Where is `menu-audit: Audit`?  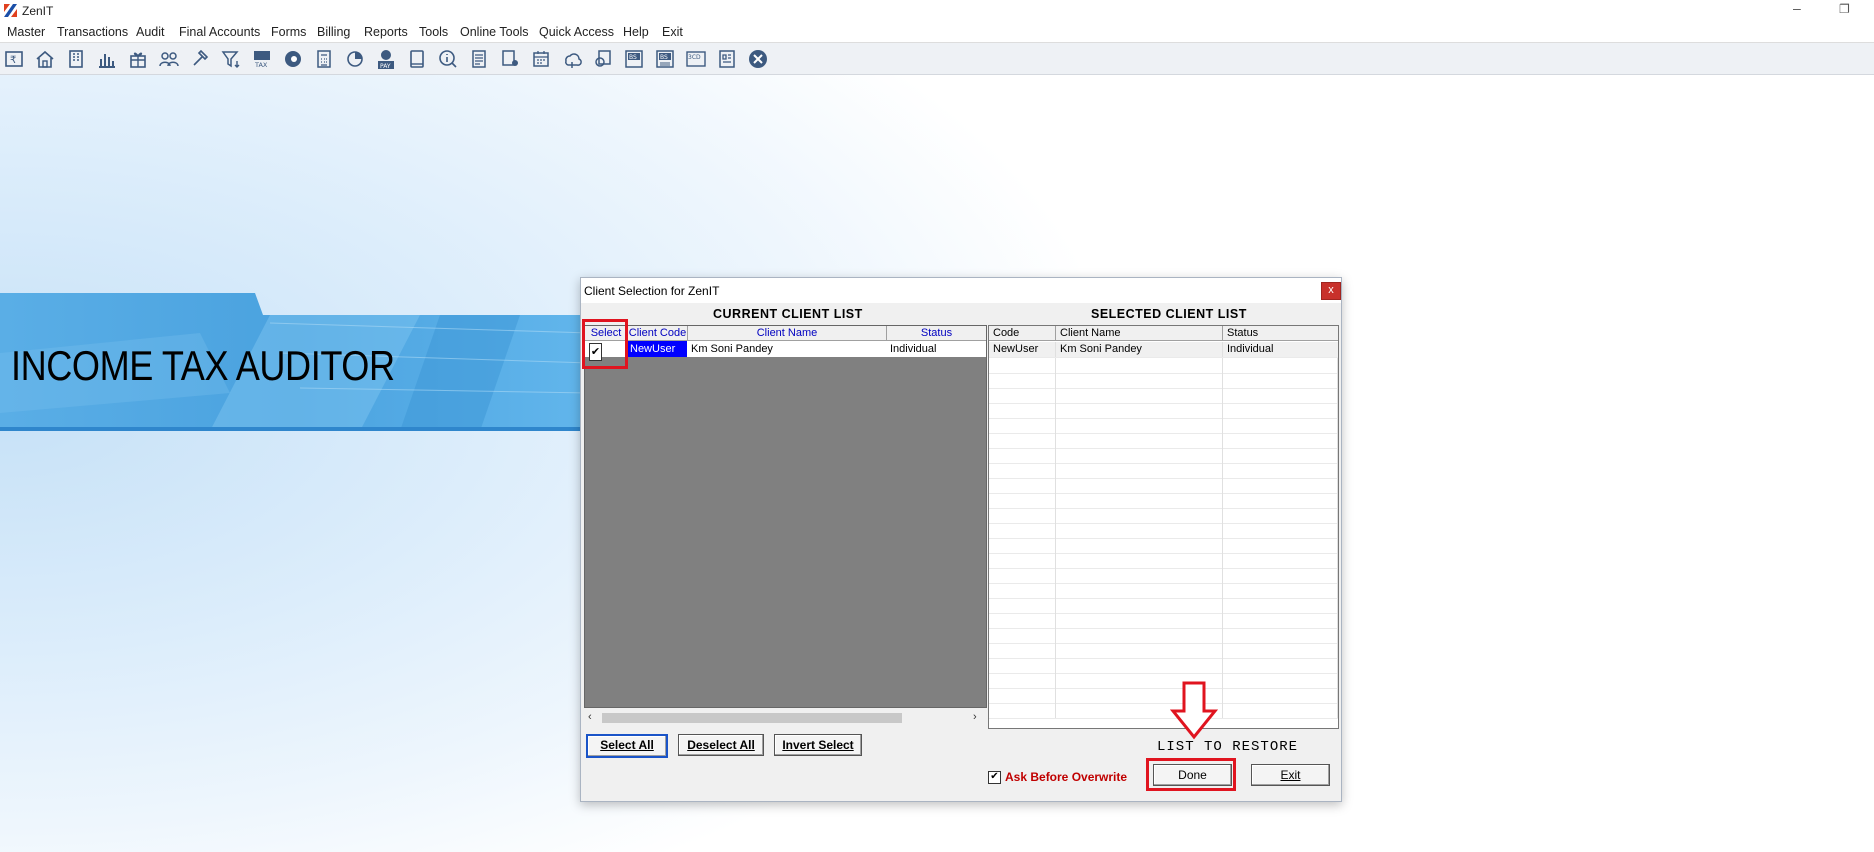
menu-audit: Audit is located at coordinates (150, 32).